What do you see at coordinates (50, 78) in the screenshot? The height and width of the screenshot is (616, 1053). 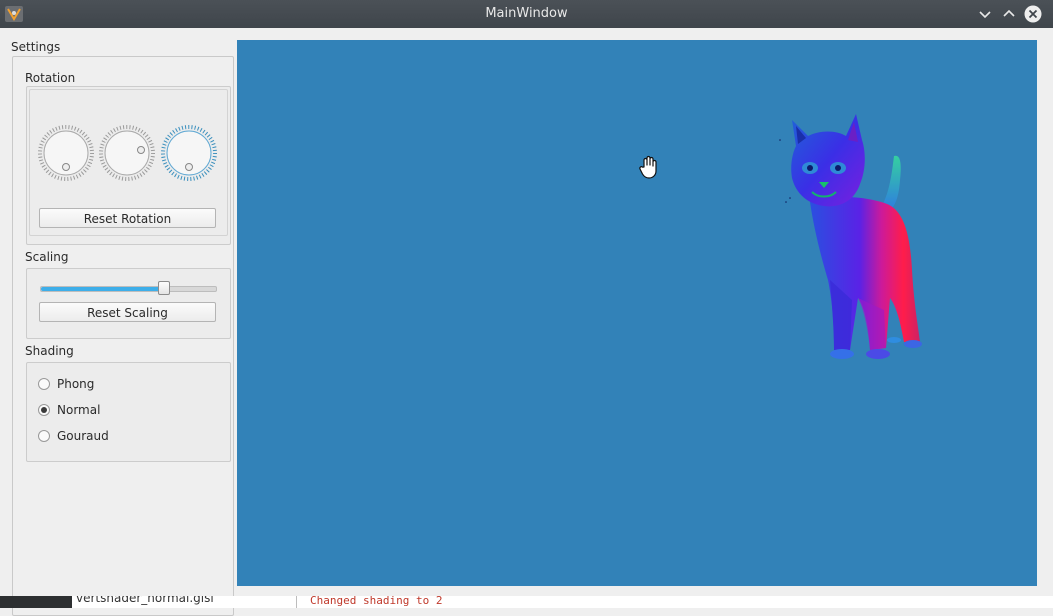 I see `rotation-group-title: Rotation` at bounding box center [50, 78].